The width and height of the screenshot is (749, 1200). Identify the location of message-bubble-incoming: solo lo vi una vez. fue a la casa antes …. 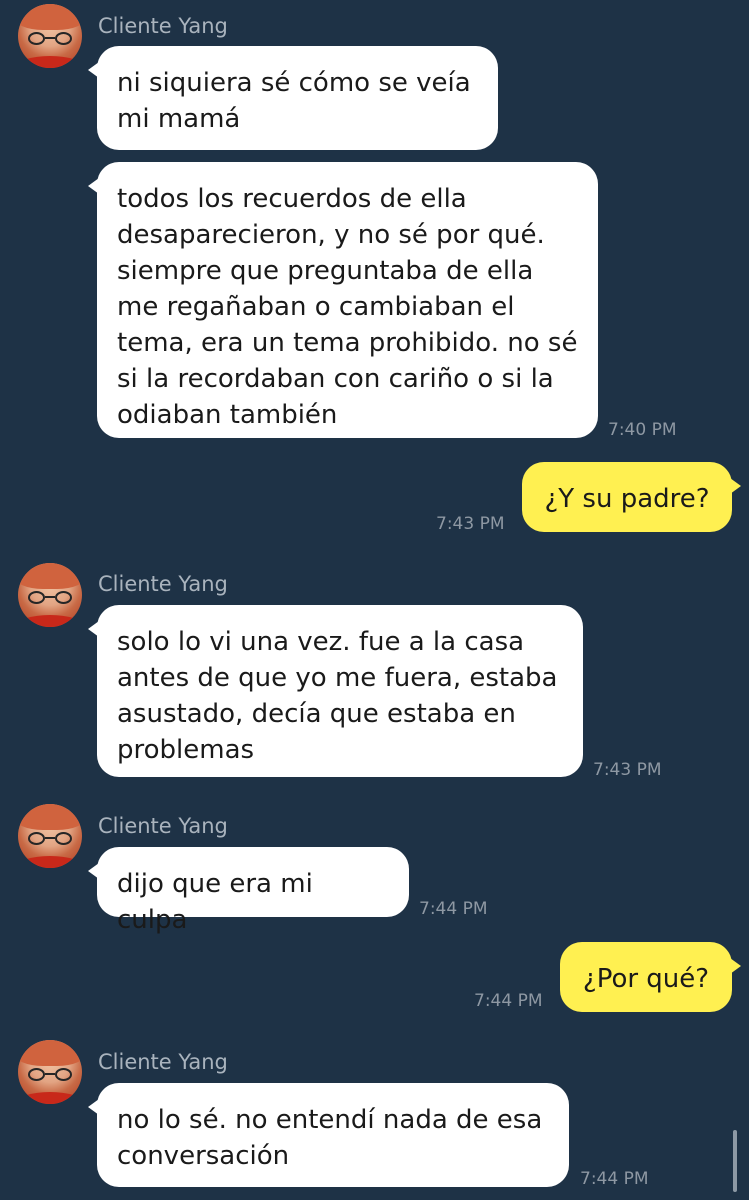
(335, 691).